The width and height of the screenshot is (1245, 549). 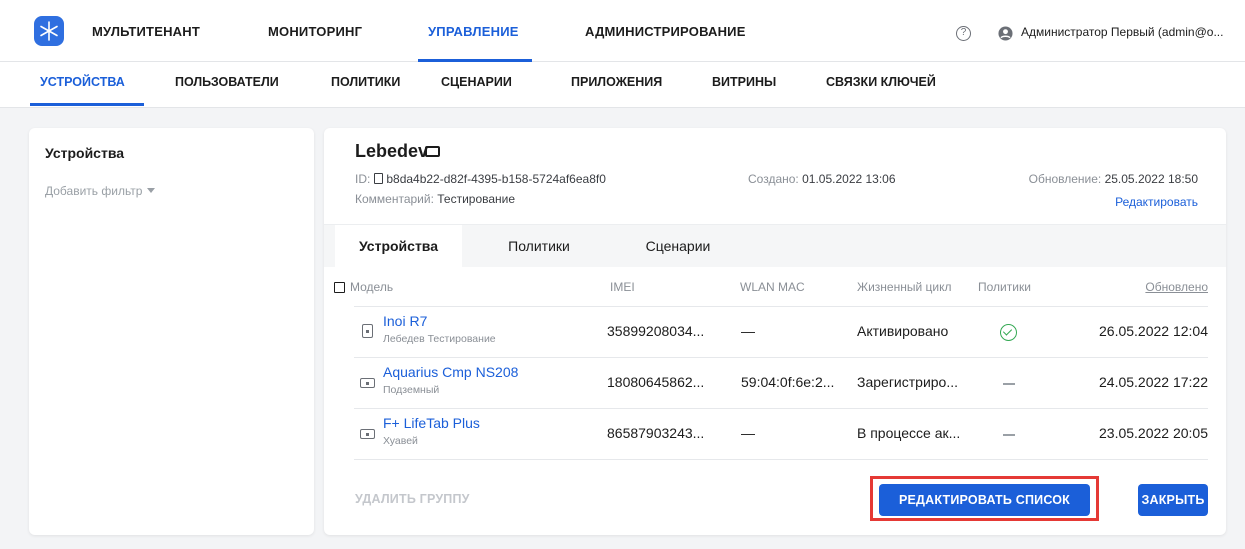 I want to click on group-name: Lebedev, so click(x=392, y=151).